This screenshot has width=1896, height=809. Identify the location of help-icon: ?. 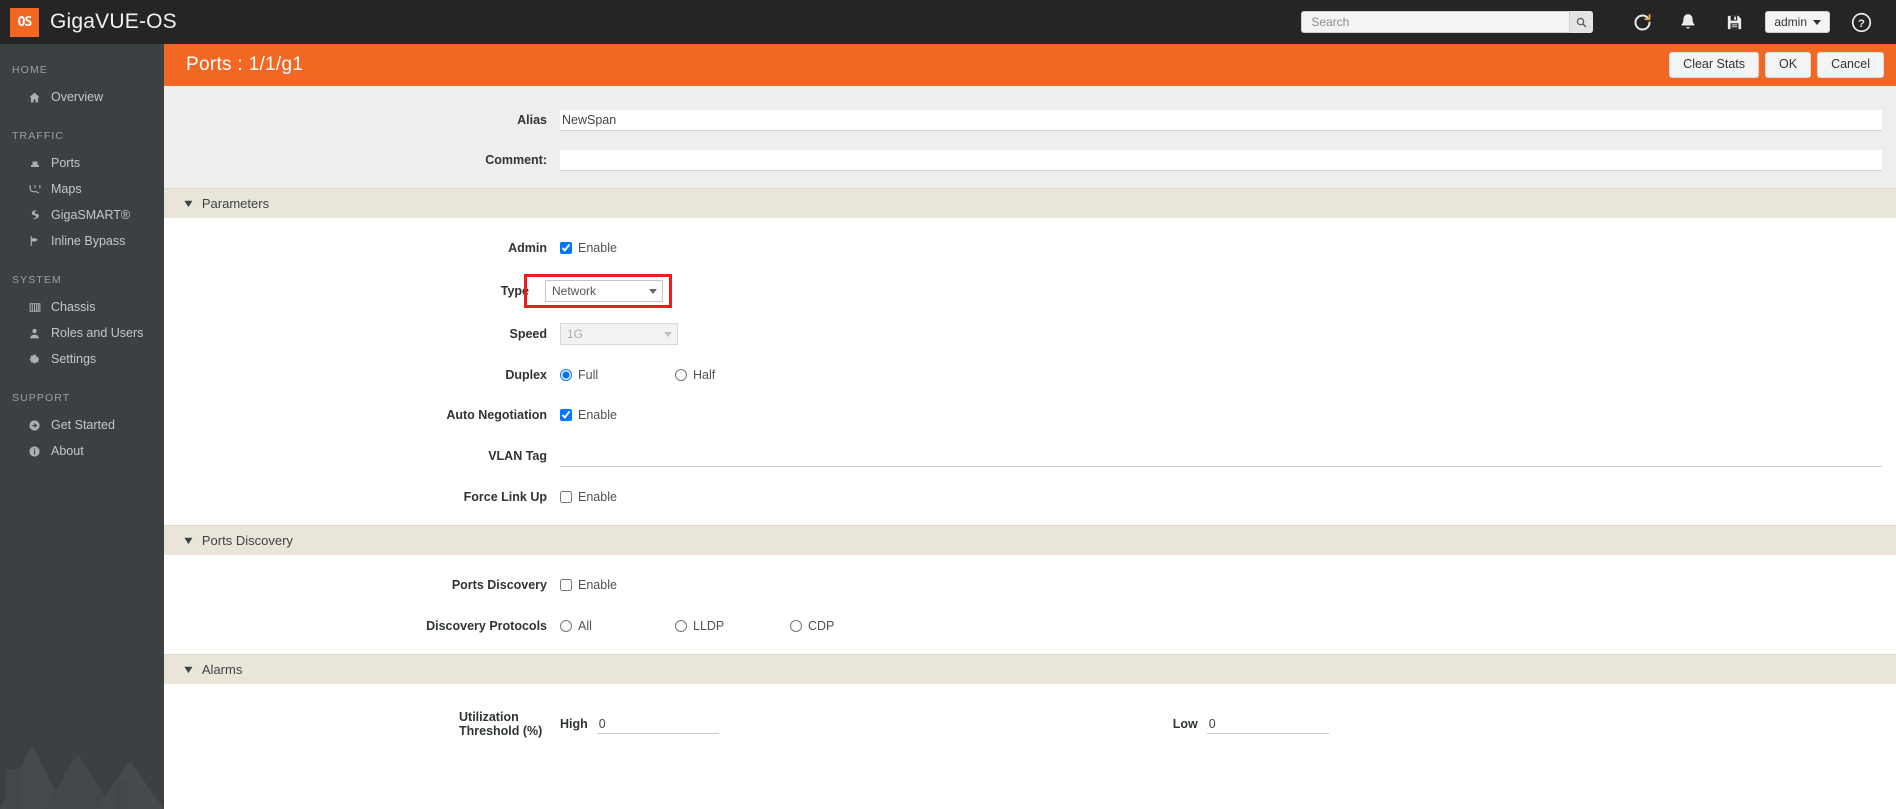
(1861, 22).